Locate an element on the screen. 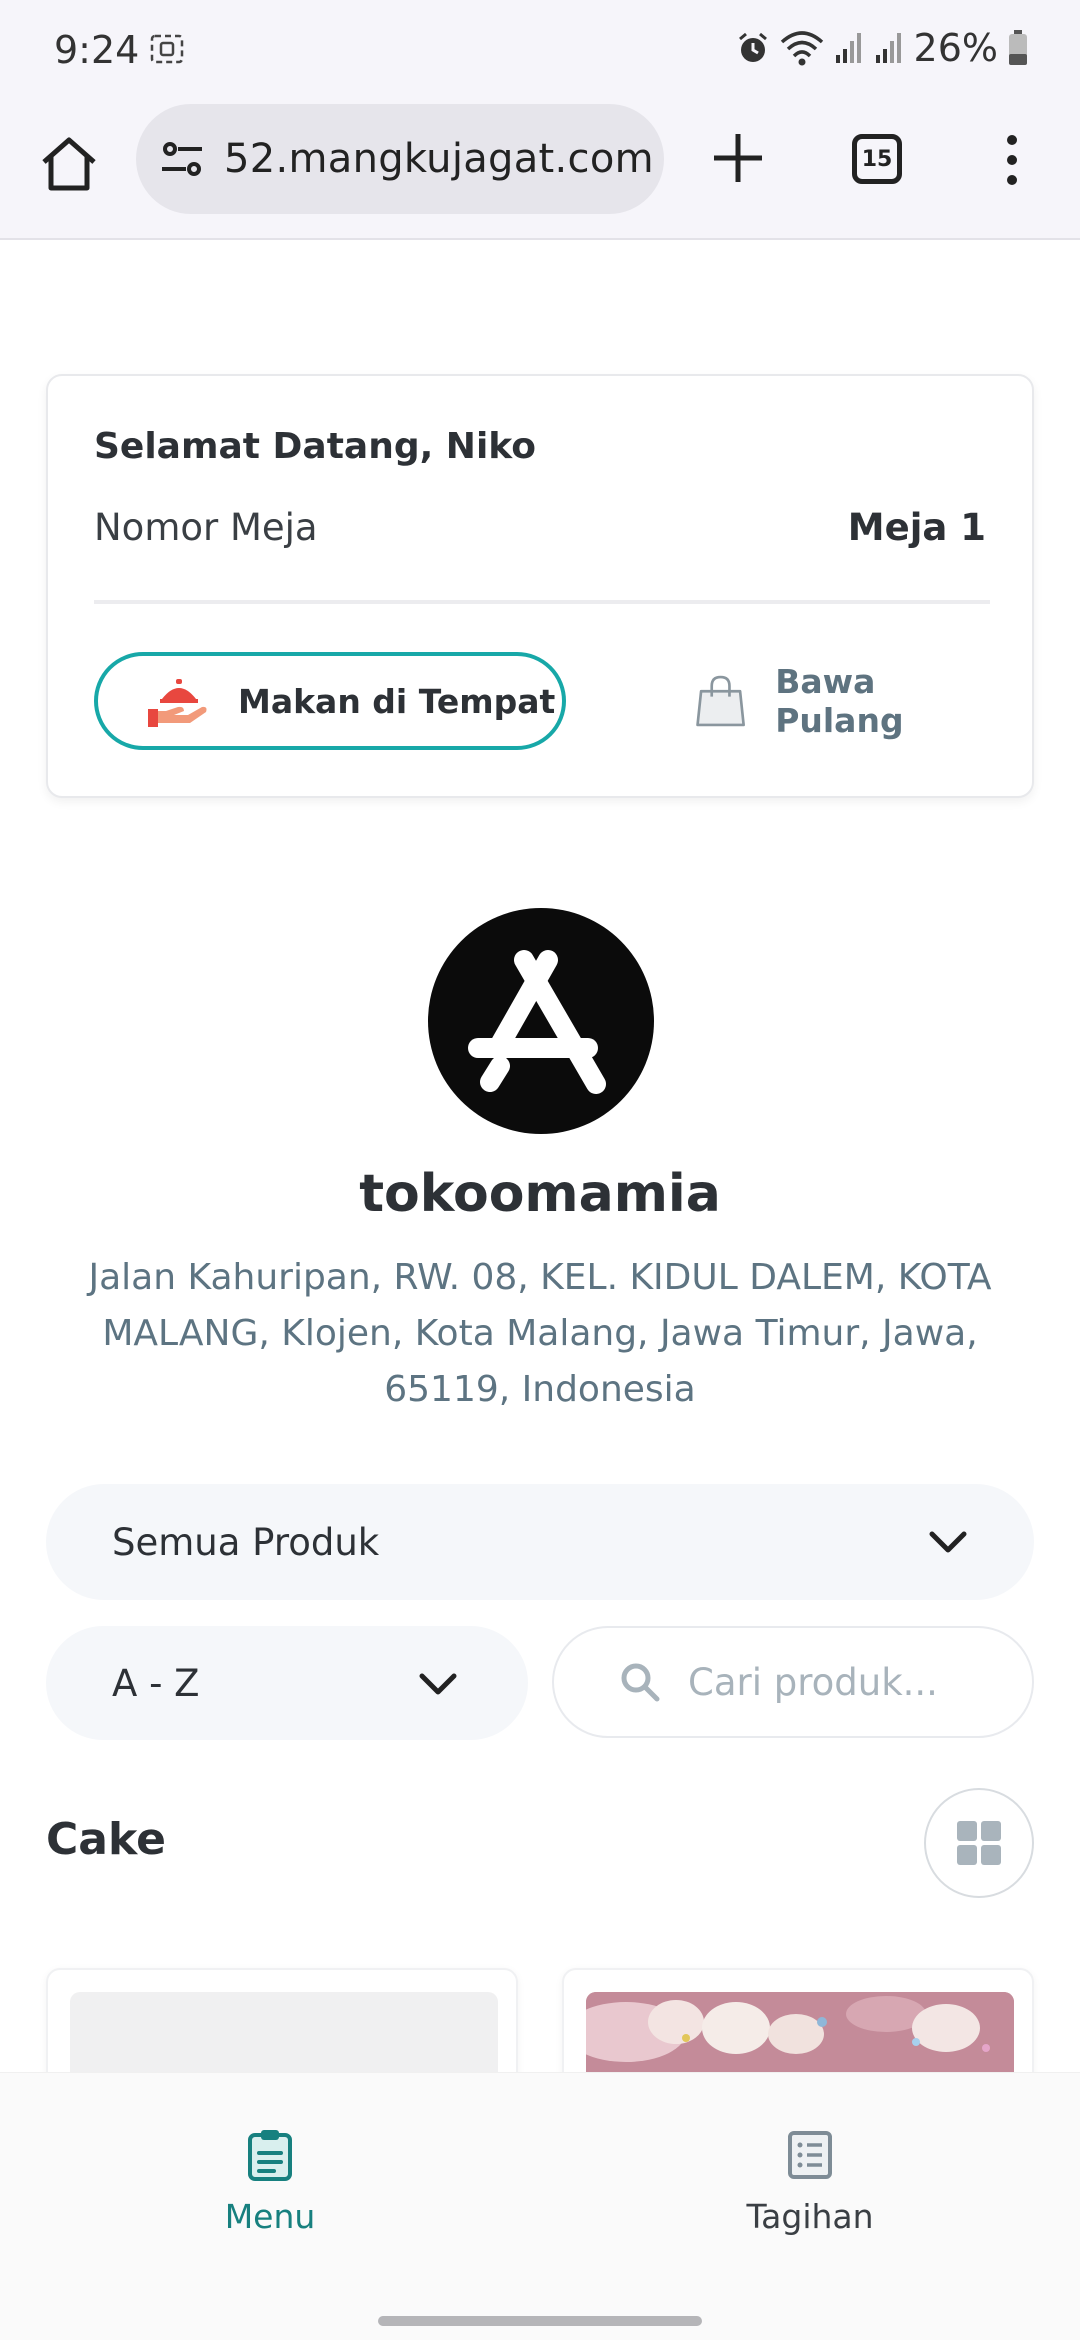  status-icons: 26% is located at coordinates (882, 48).